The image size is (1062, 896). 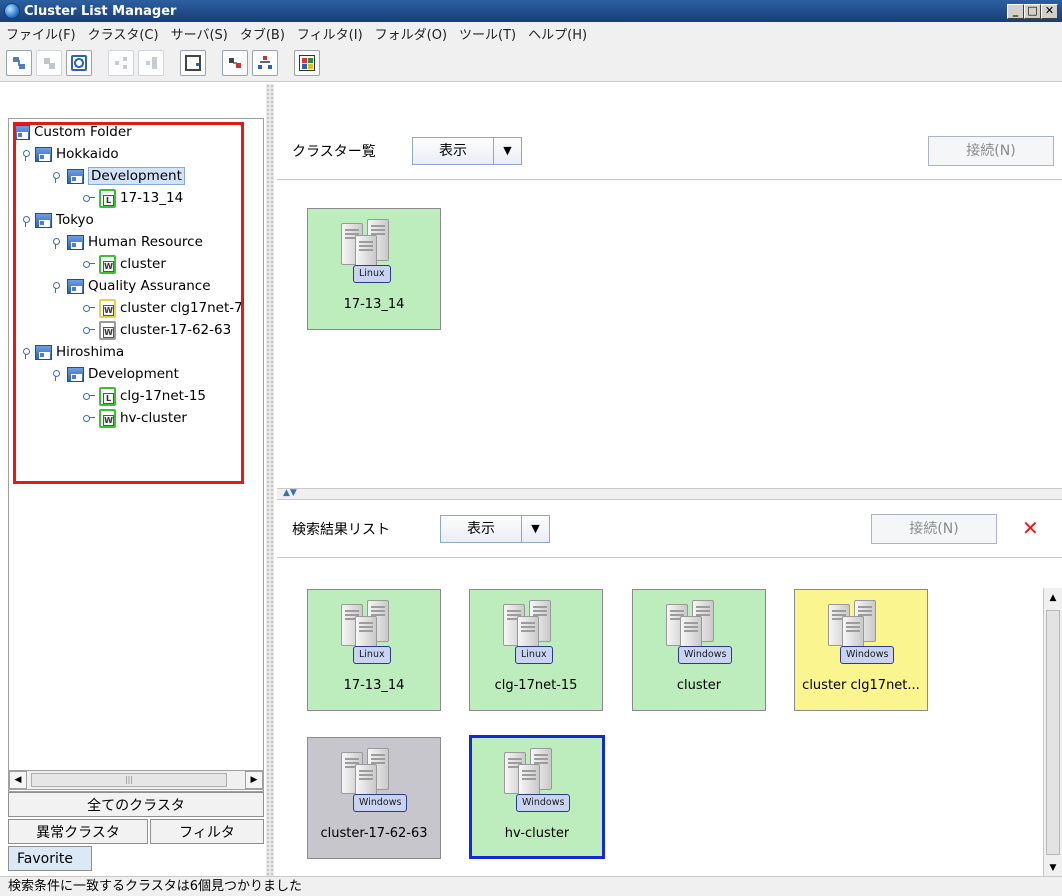 What do you see at coordinates (149, 286) in the screenshot?
I see `tree-label: Quality Assurance` at bounding box center [149, 286].